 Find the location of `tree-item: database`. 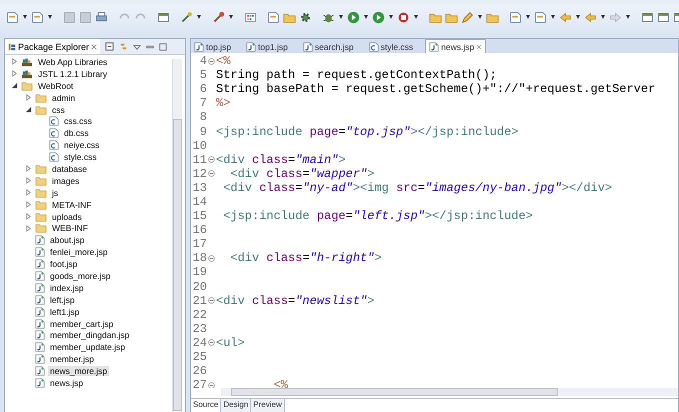

tree-item: database is located at coordinates (69, 169).